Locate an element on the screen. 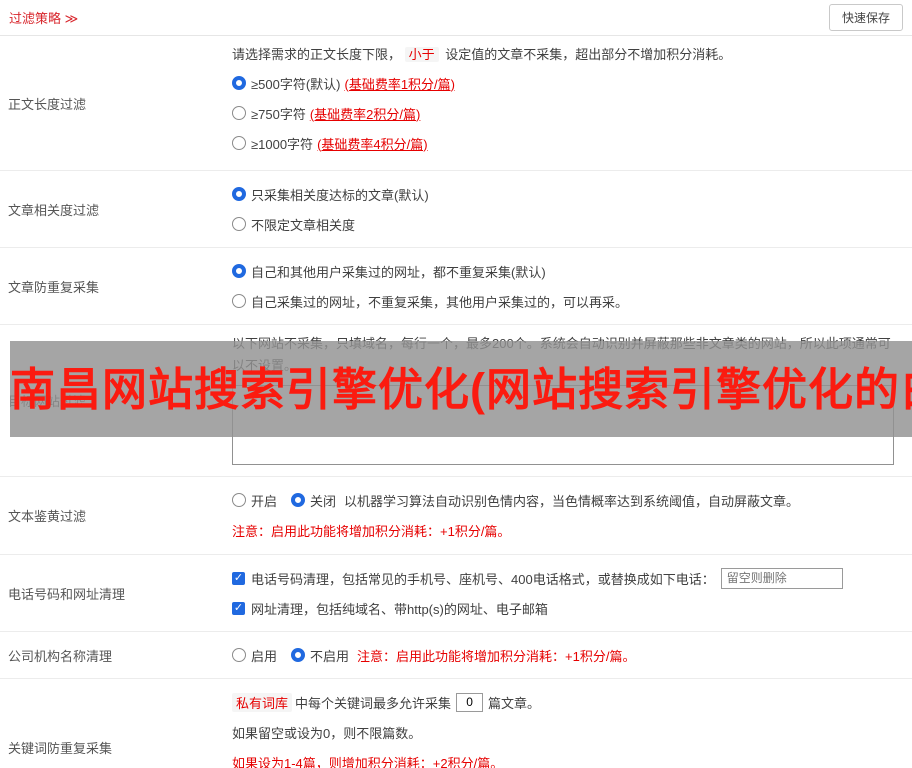  radio-option-porn-on: 开启 is located at coordinates (254, 500).